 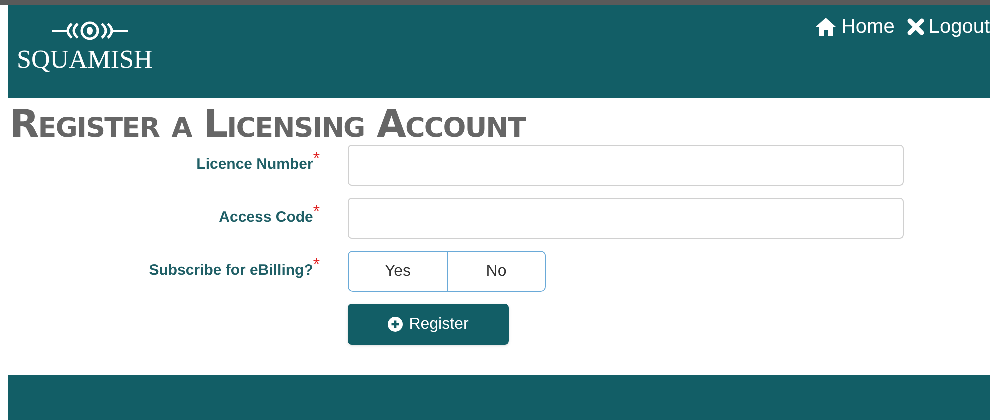 I want to click on close-icon, so click(x=915, y=27).